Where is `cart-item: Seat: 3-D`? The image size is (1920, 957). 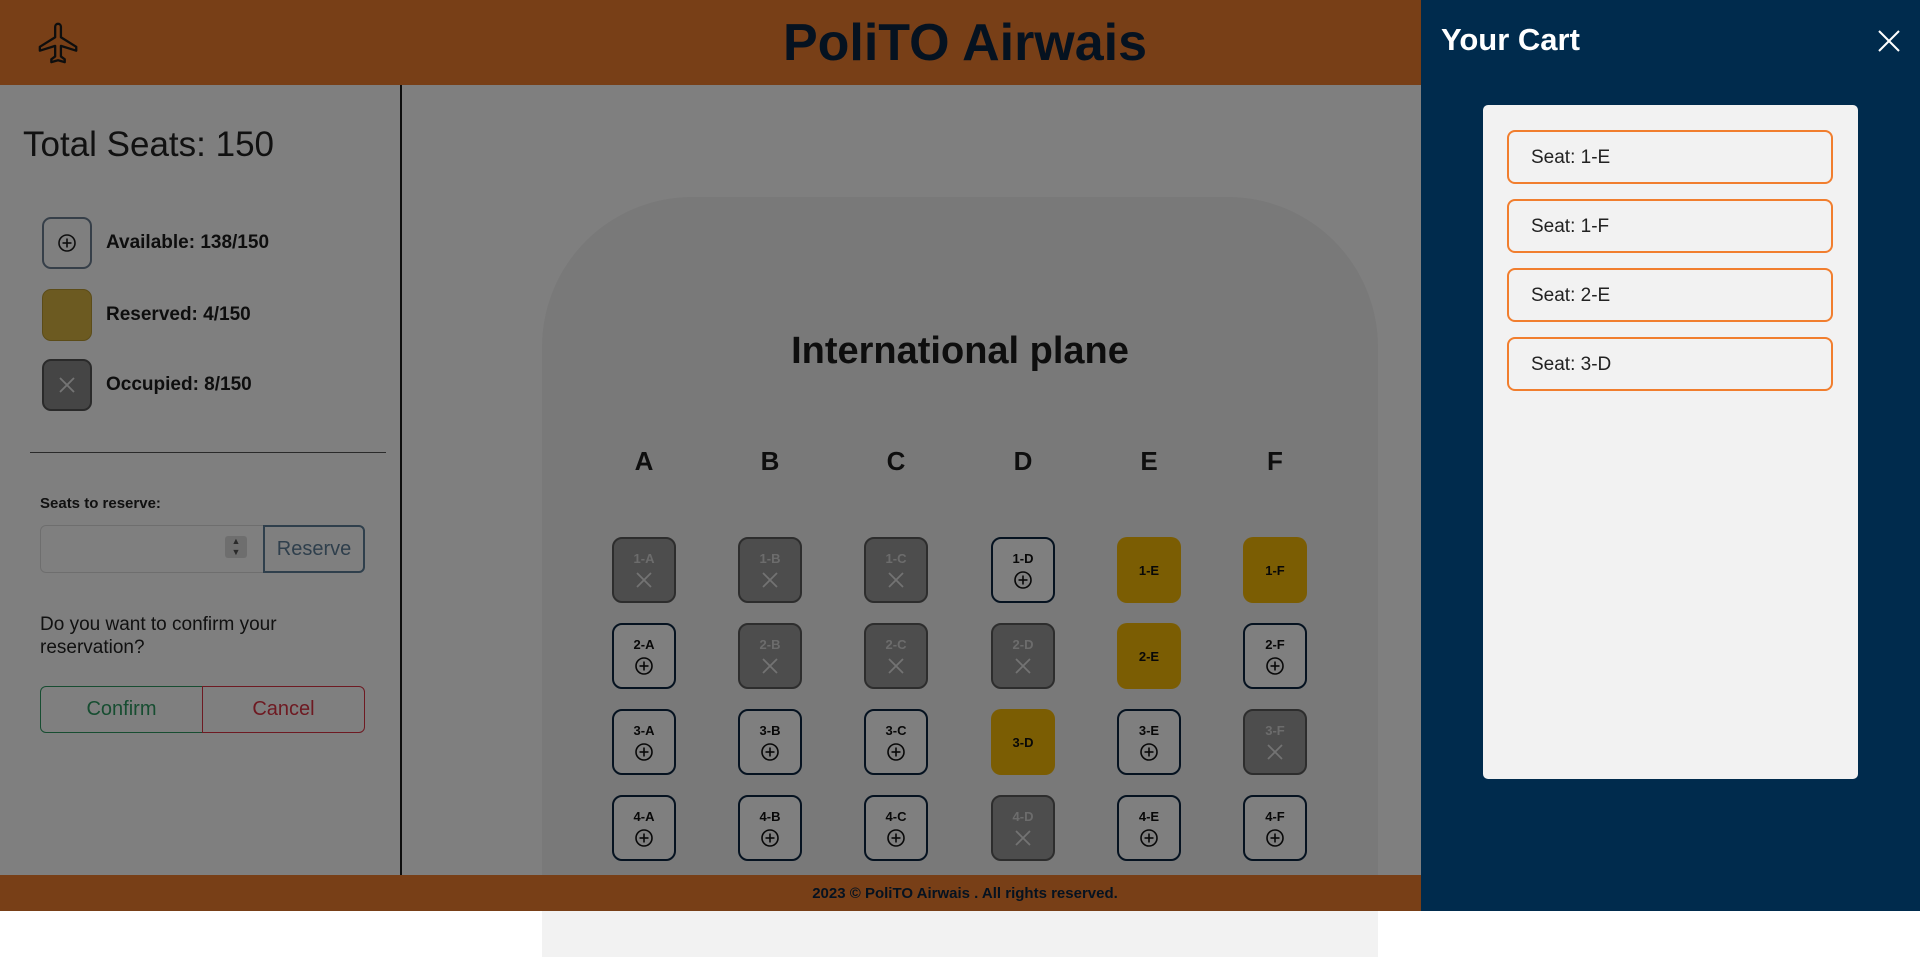 cart-item: Seat: 3-D is located at coordinates (1670, 364).